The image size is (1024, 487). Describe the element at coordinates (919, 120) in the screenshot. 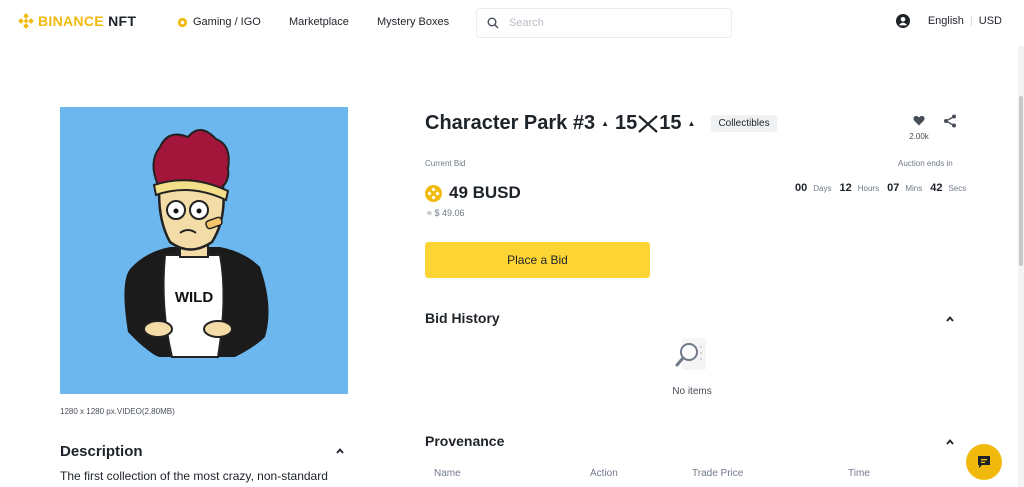

I see `heart-icon` at that location.